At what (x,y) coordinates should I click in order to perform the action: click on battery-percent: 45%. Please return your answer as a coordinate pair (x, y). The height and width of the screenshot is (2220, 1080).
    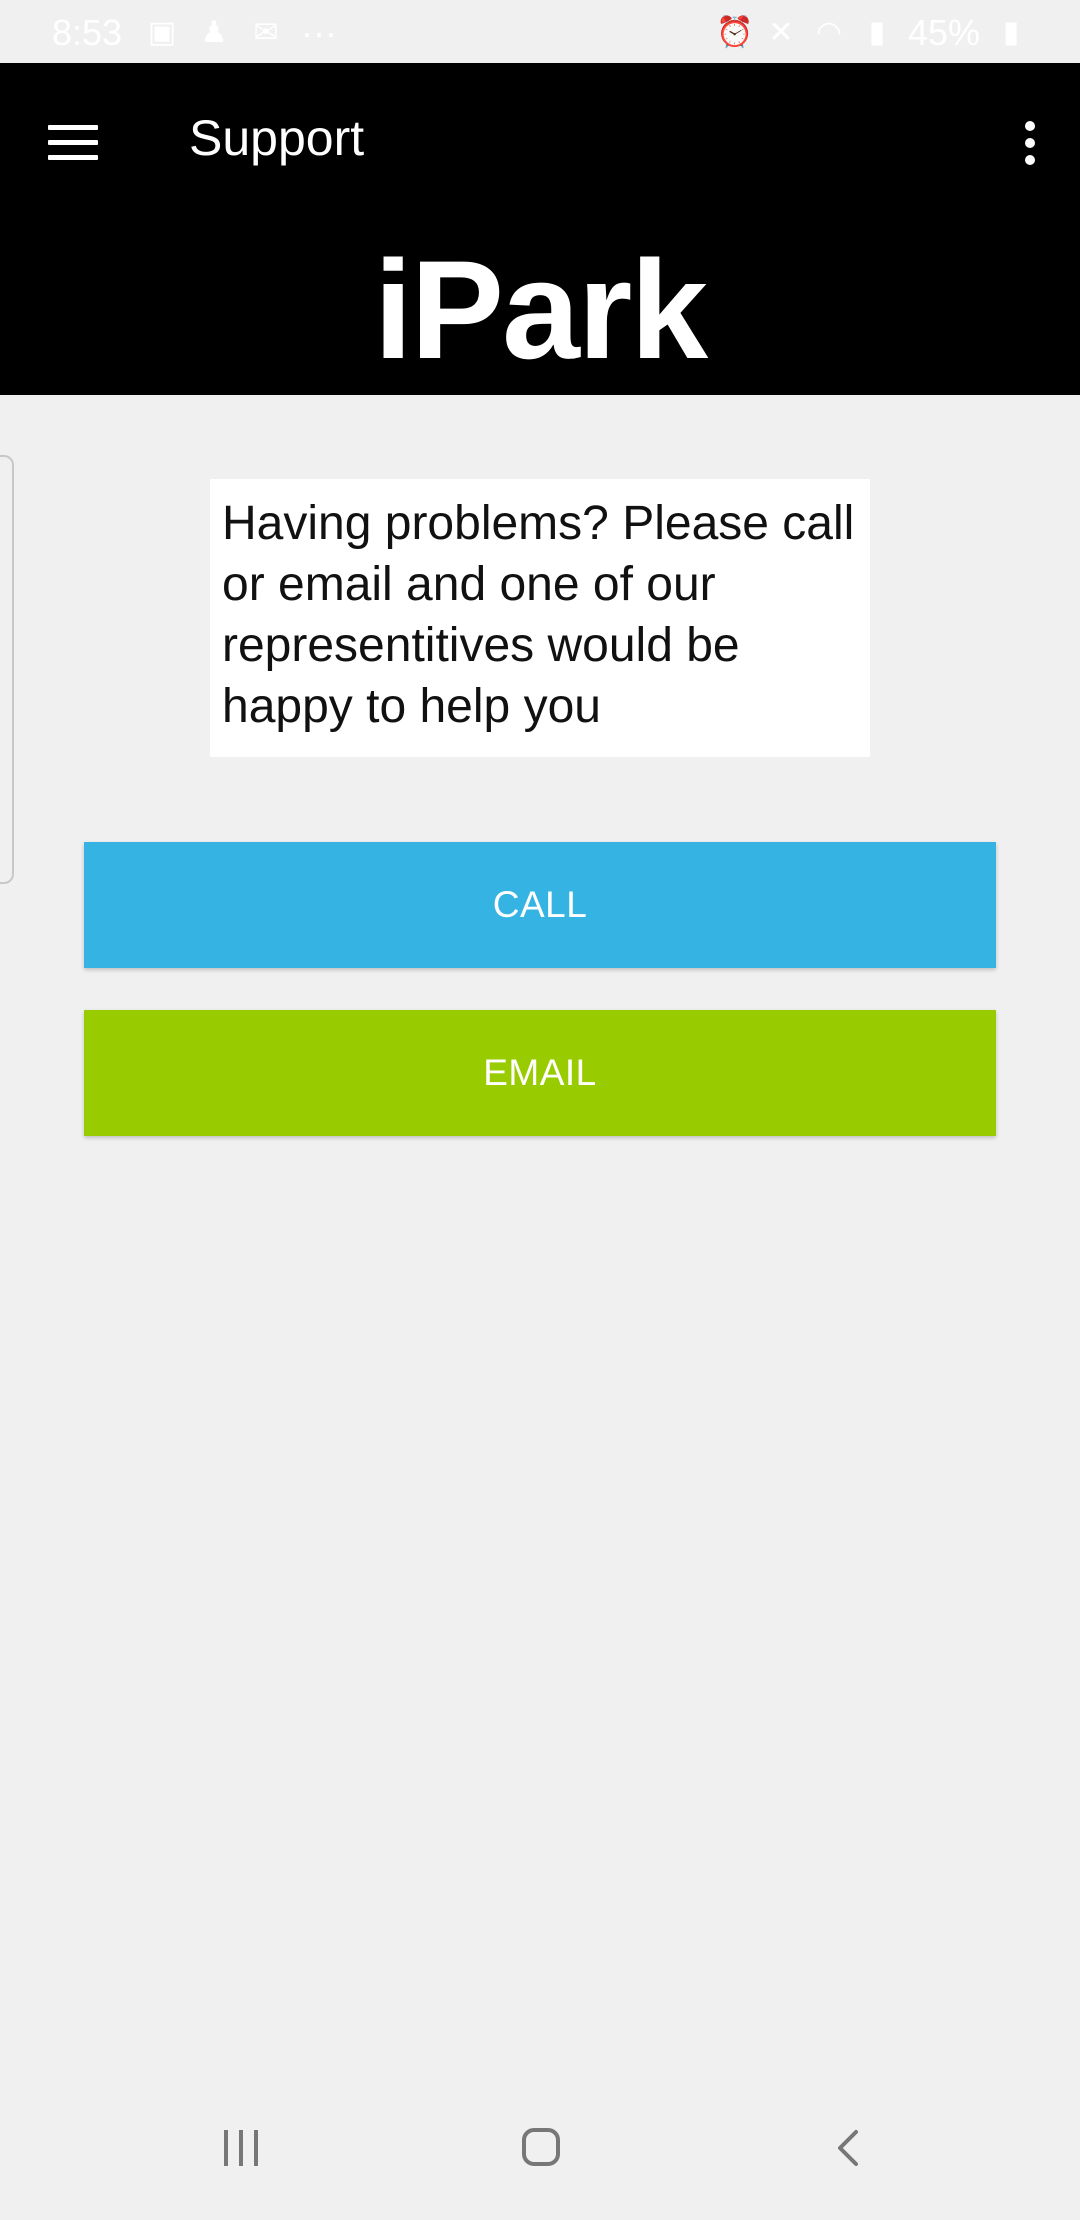
    Looking at the image, I should click on (943, 32).